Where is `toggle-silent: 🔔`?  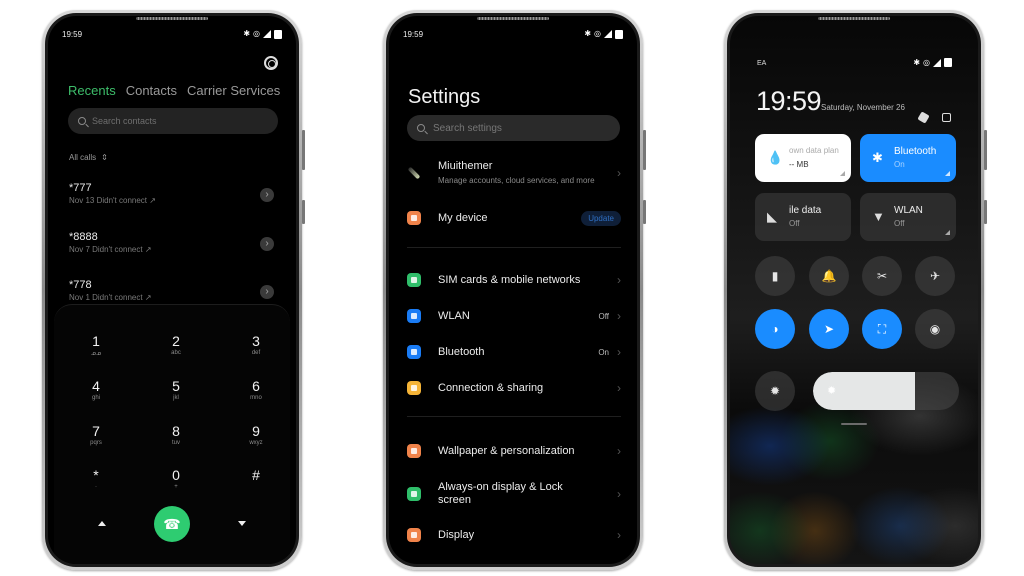 toggle-silent: 🔔 is located at coordinates (829, 276).